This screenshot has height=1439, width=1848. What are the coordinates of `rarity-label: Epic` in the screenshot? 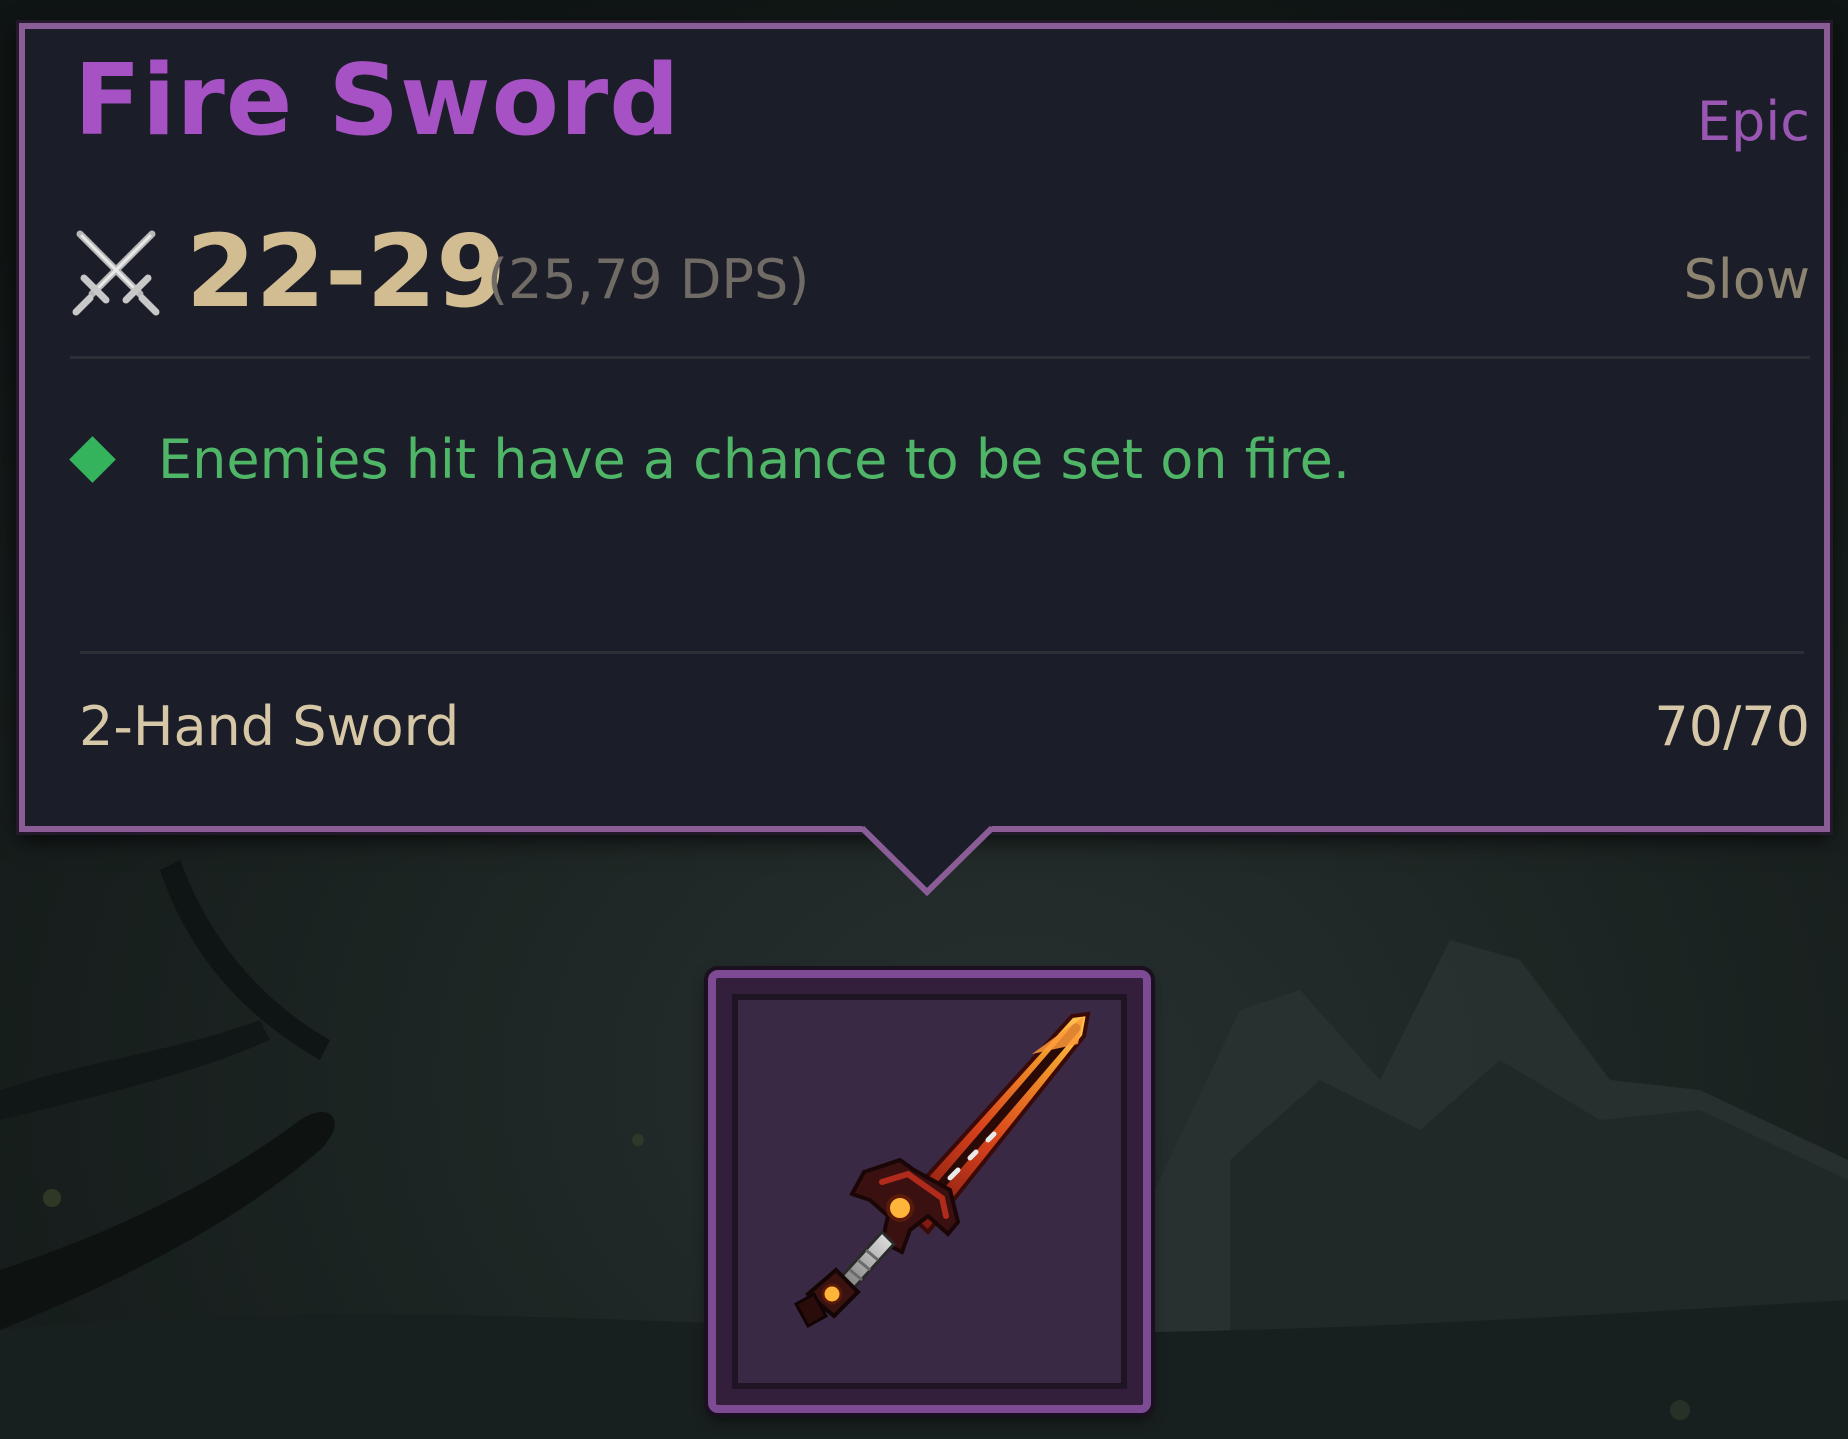 It's located at (1753, 121).